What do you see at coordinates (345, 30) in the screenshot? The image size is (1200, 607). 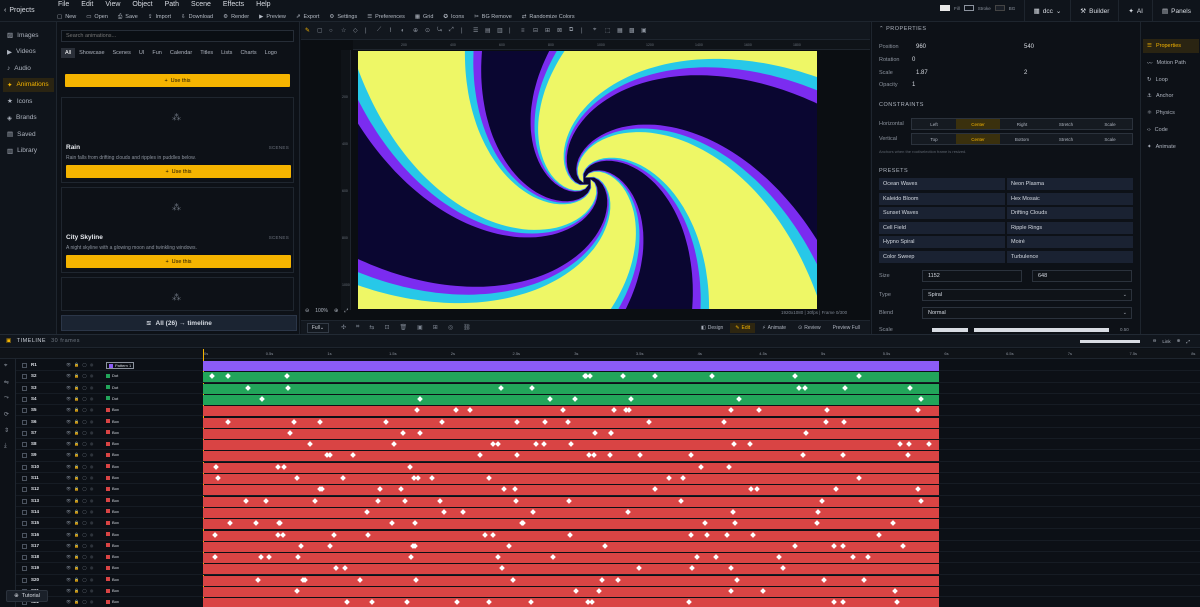 I see `tool-icon: ☆` at bounding box center [345, 30].